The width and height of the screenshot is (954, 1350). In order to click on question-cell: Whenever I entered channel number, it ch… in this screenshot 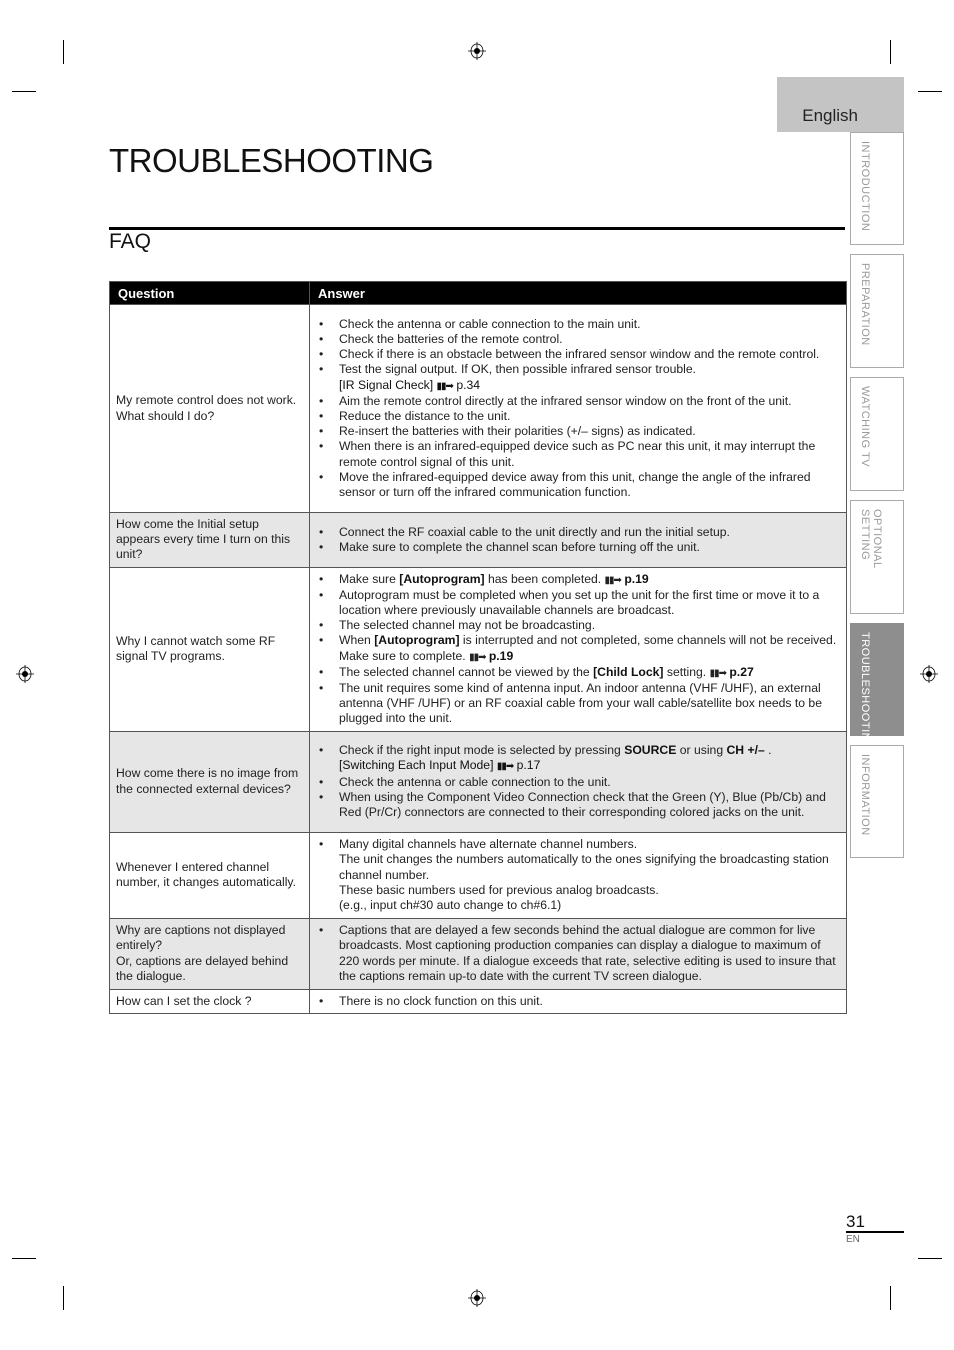, I will do `click(209, 875)`.